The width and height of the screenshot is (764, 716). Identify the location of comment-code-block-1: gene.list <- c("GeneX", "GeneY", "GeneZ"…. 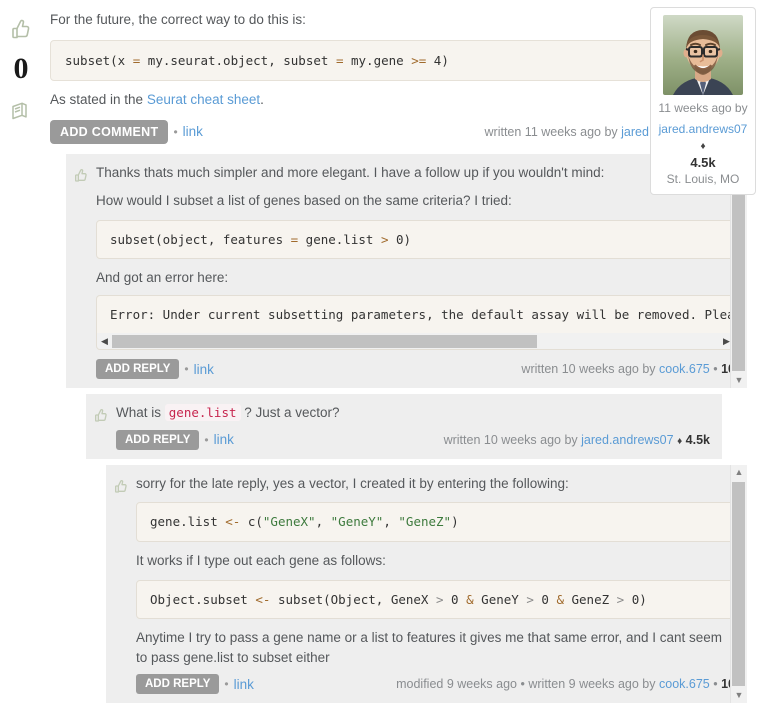
(435, 522).